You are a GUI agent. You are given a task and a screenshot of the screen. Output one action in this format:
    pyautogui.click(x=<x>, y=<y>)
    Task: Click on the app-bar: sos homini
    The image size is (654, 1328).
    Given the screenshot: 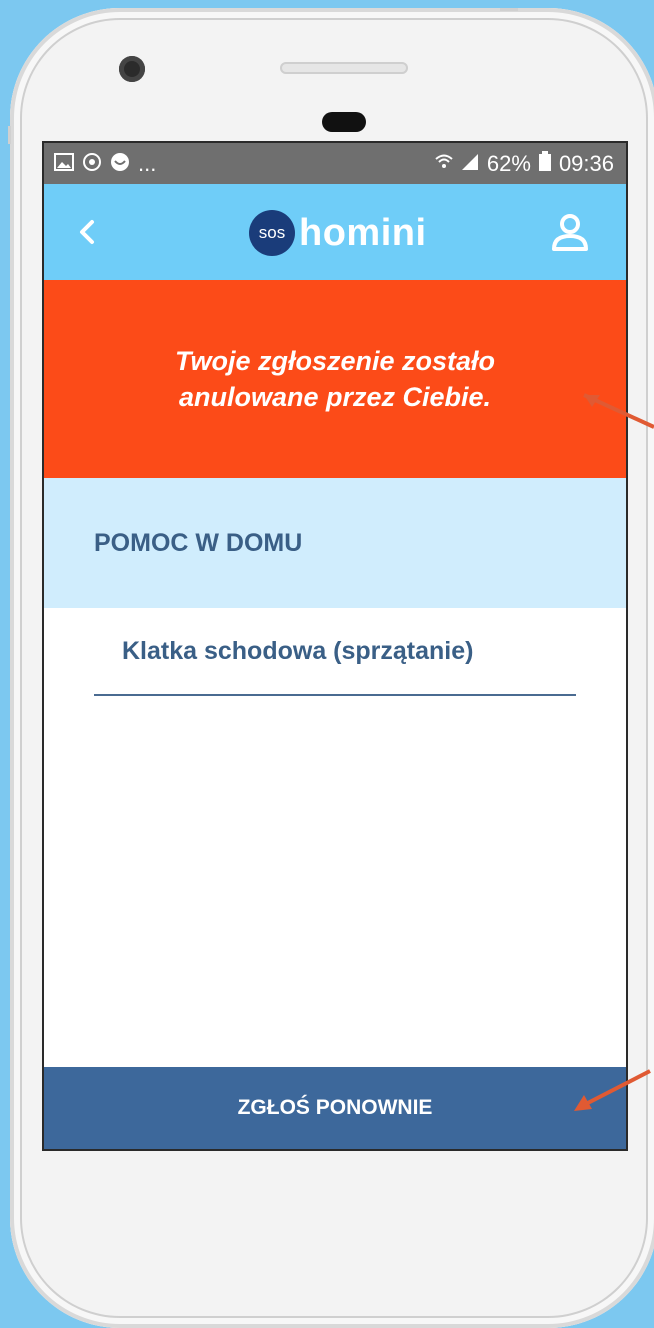 What is the action you would take?
    pyautogui.click(x=335, y=232)
    